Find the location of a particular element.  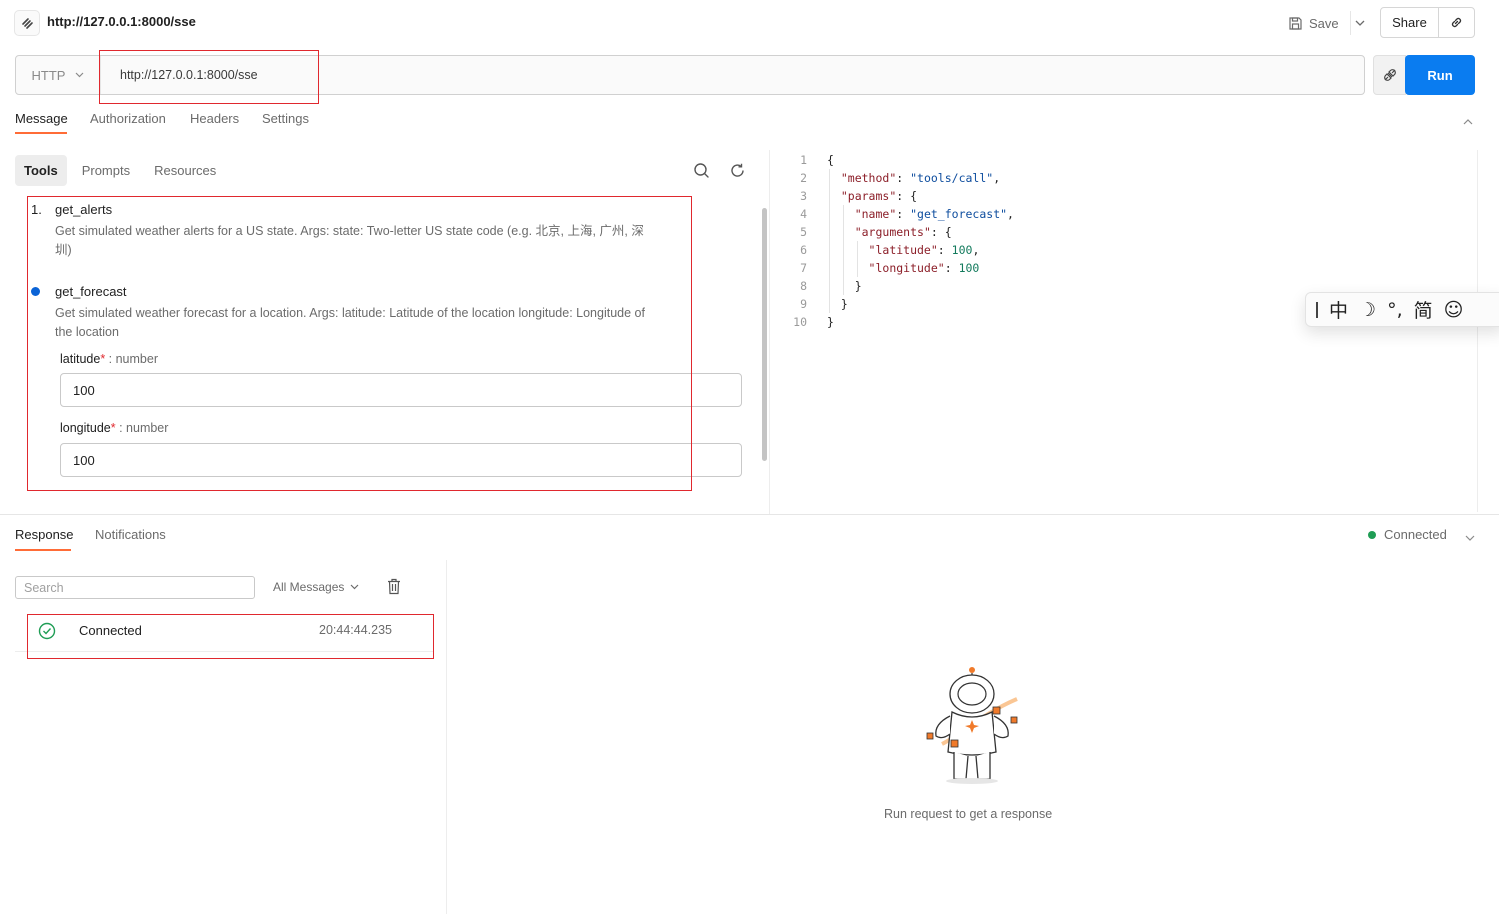

url-input: http://127.0.0.1:8000/sse is located at coordinates (189, 75).